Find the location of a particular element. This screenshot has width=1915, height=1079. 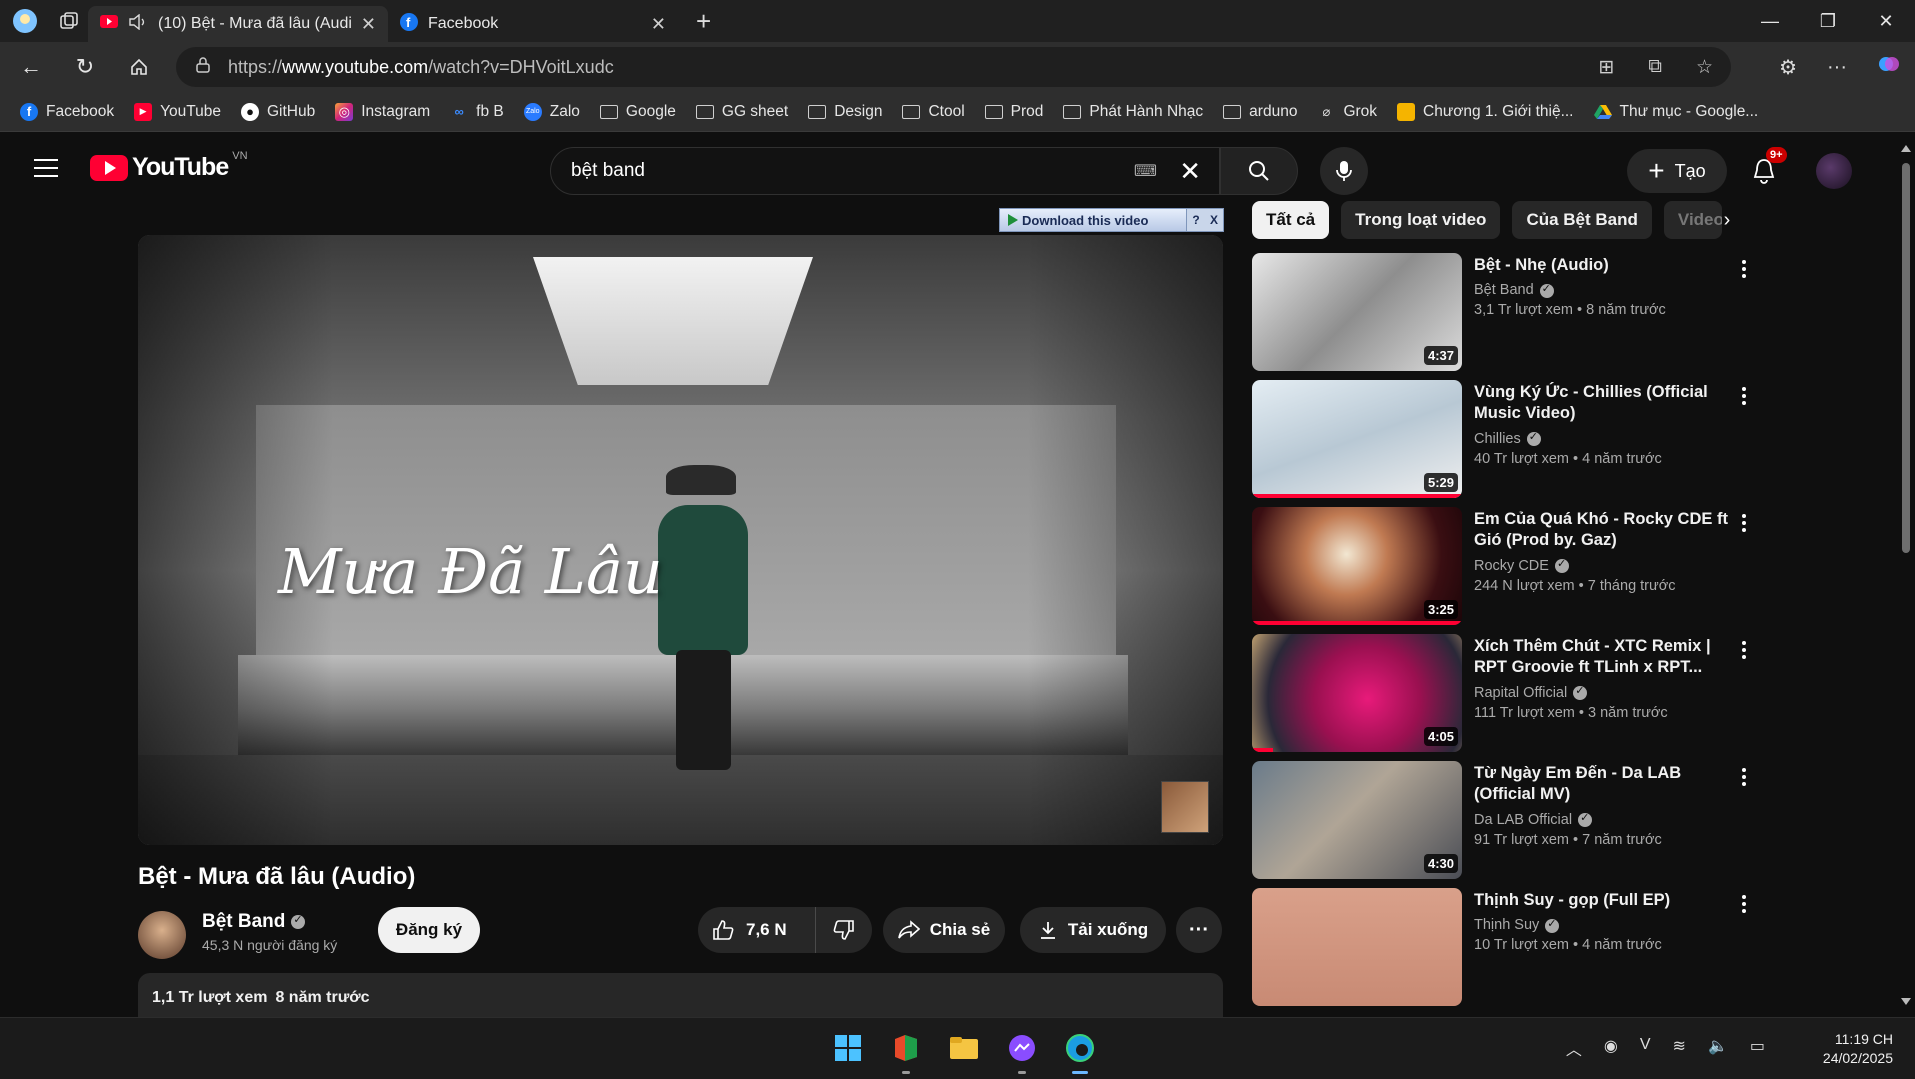

bookmark-instagram: ◎ Instagram is located at coordinates (382, 112).